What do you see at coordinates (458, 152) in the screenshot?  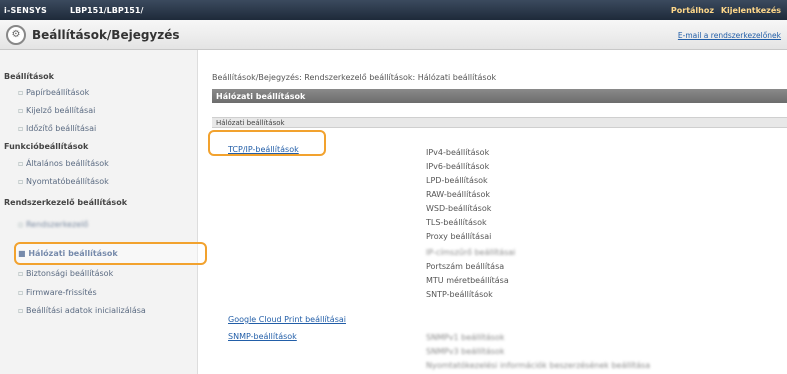 I see `ipv4-settings: IPv4-beállítások` at bounding box center [458, 152].